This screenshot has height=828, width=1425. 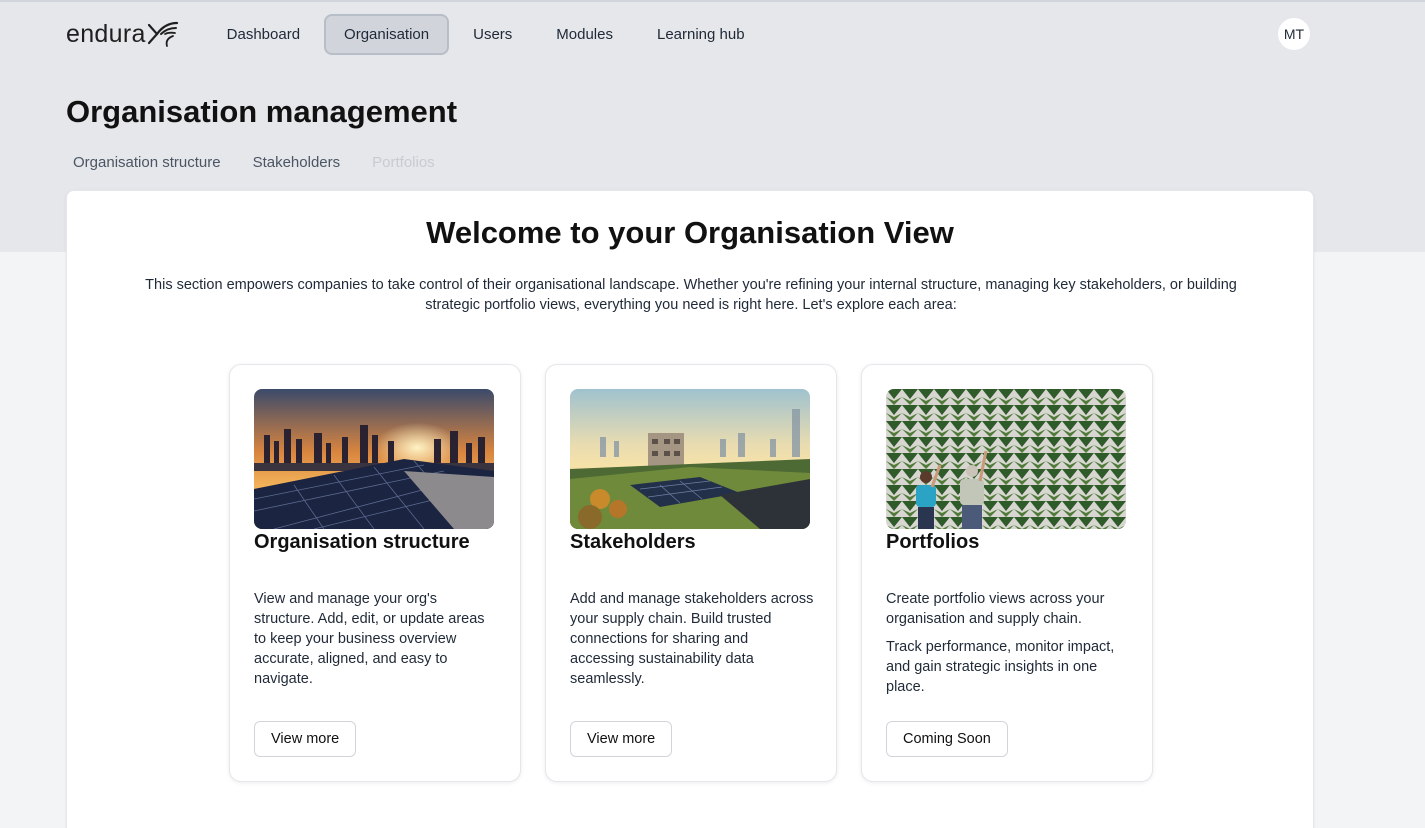 I want to click on brand-logo: endura, so click(x=122, y=34).